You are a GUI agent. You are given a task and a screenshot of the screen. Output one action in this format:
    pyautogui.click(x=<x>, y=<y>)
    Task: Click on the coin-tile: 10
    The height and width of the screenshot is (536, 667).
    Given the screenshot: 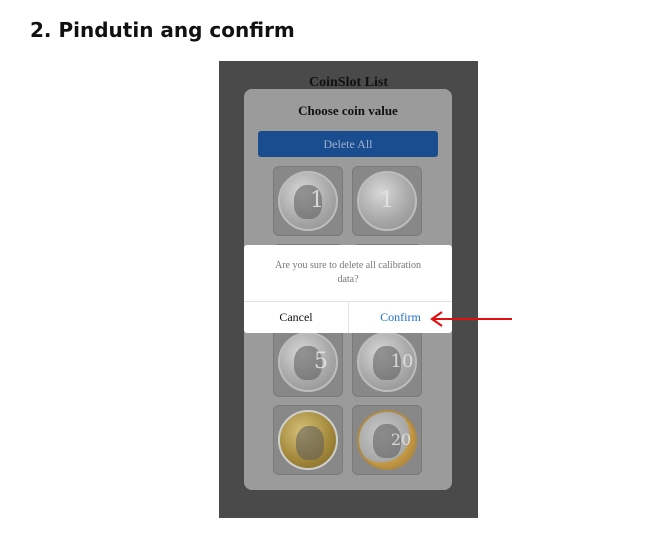 What is the action you would take?
    pyautogui.click(x=387, y=362)
    